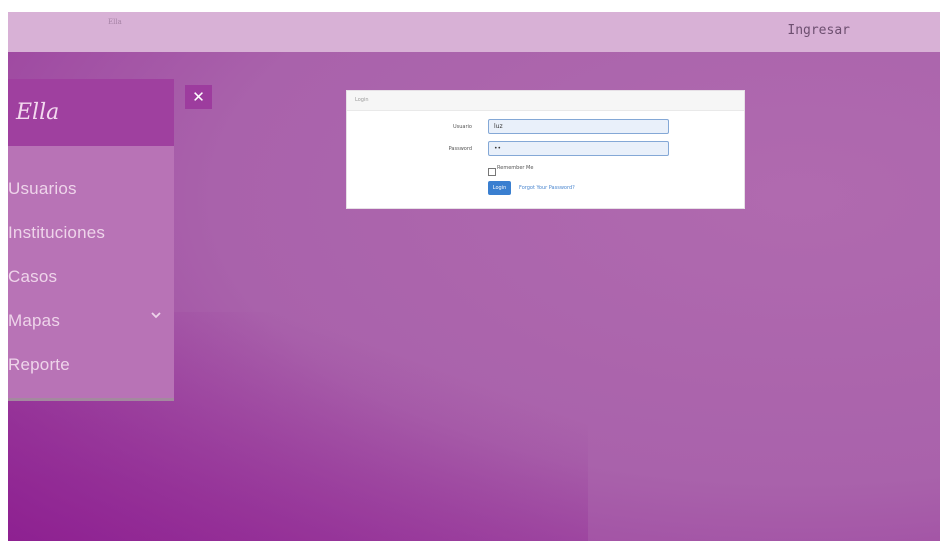 The width and height of the screenshot is (948, 541). I want to click on remember-me: Remember Me, so click(510, 170).